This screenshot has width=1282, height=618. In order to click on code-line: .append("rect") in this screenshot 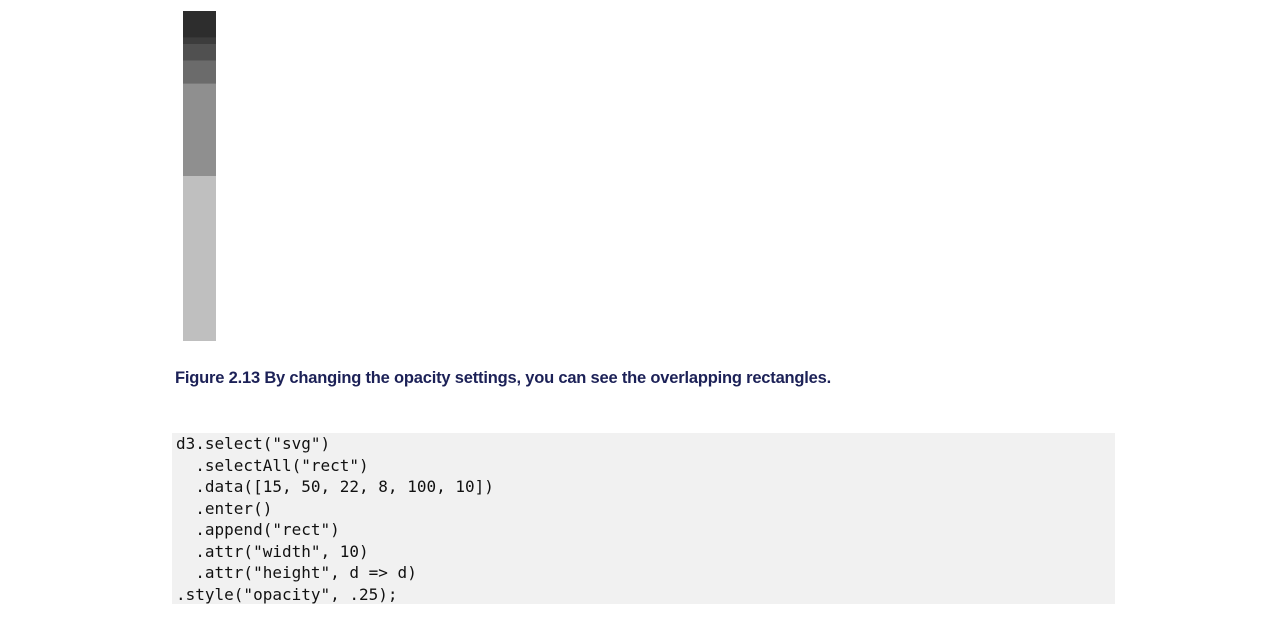, I will do `click(258, 529)`.